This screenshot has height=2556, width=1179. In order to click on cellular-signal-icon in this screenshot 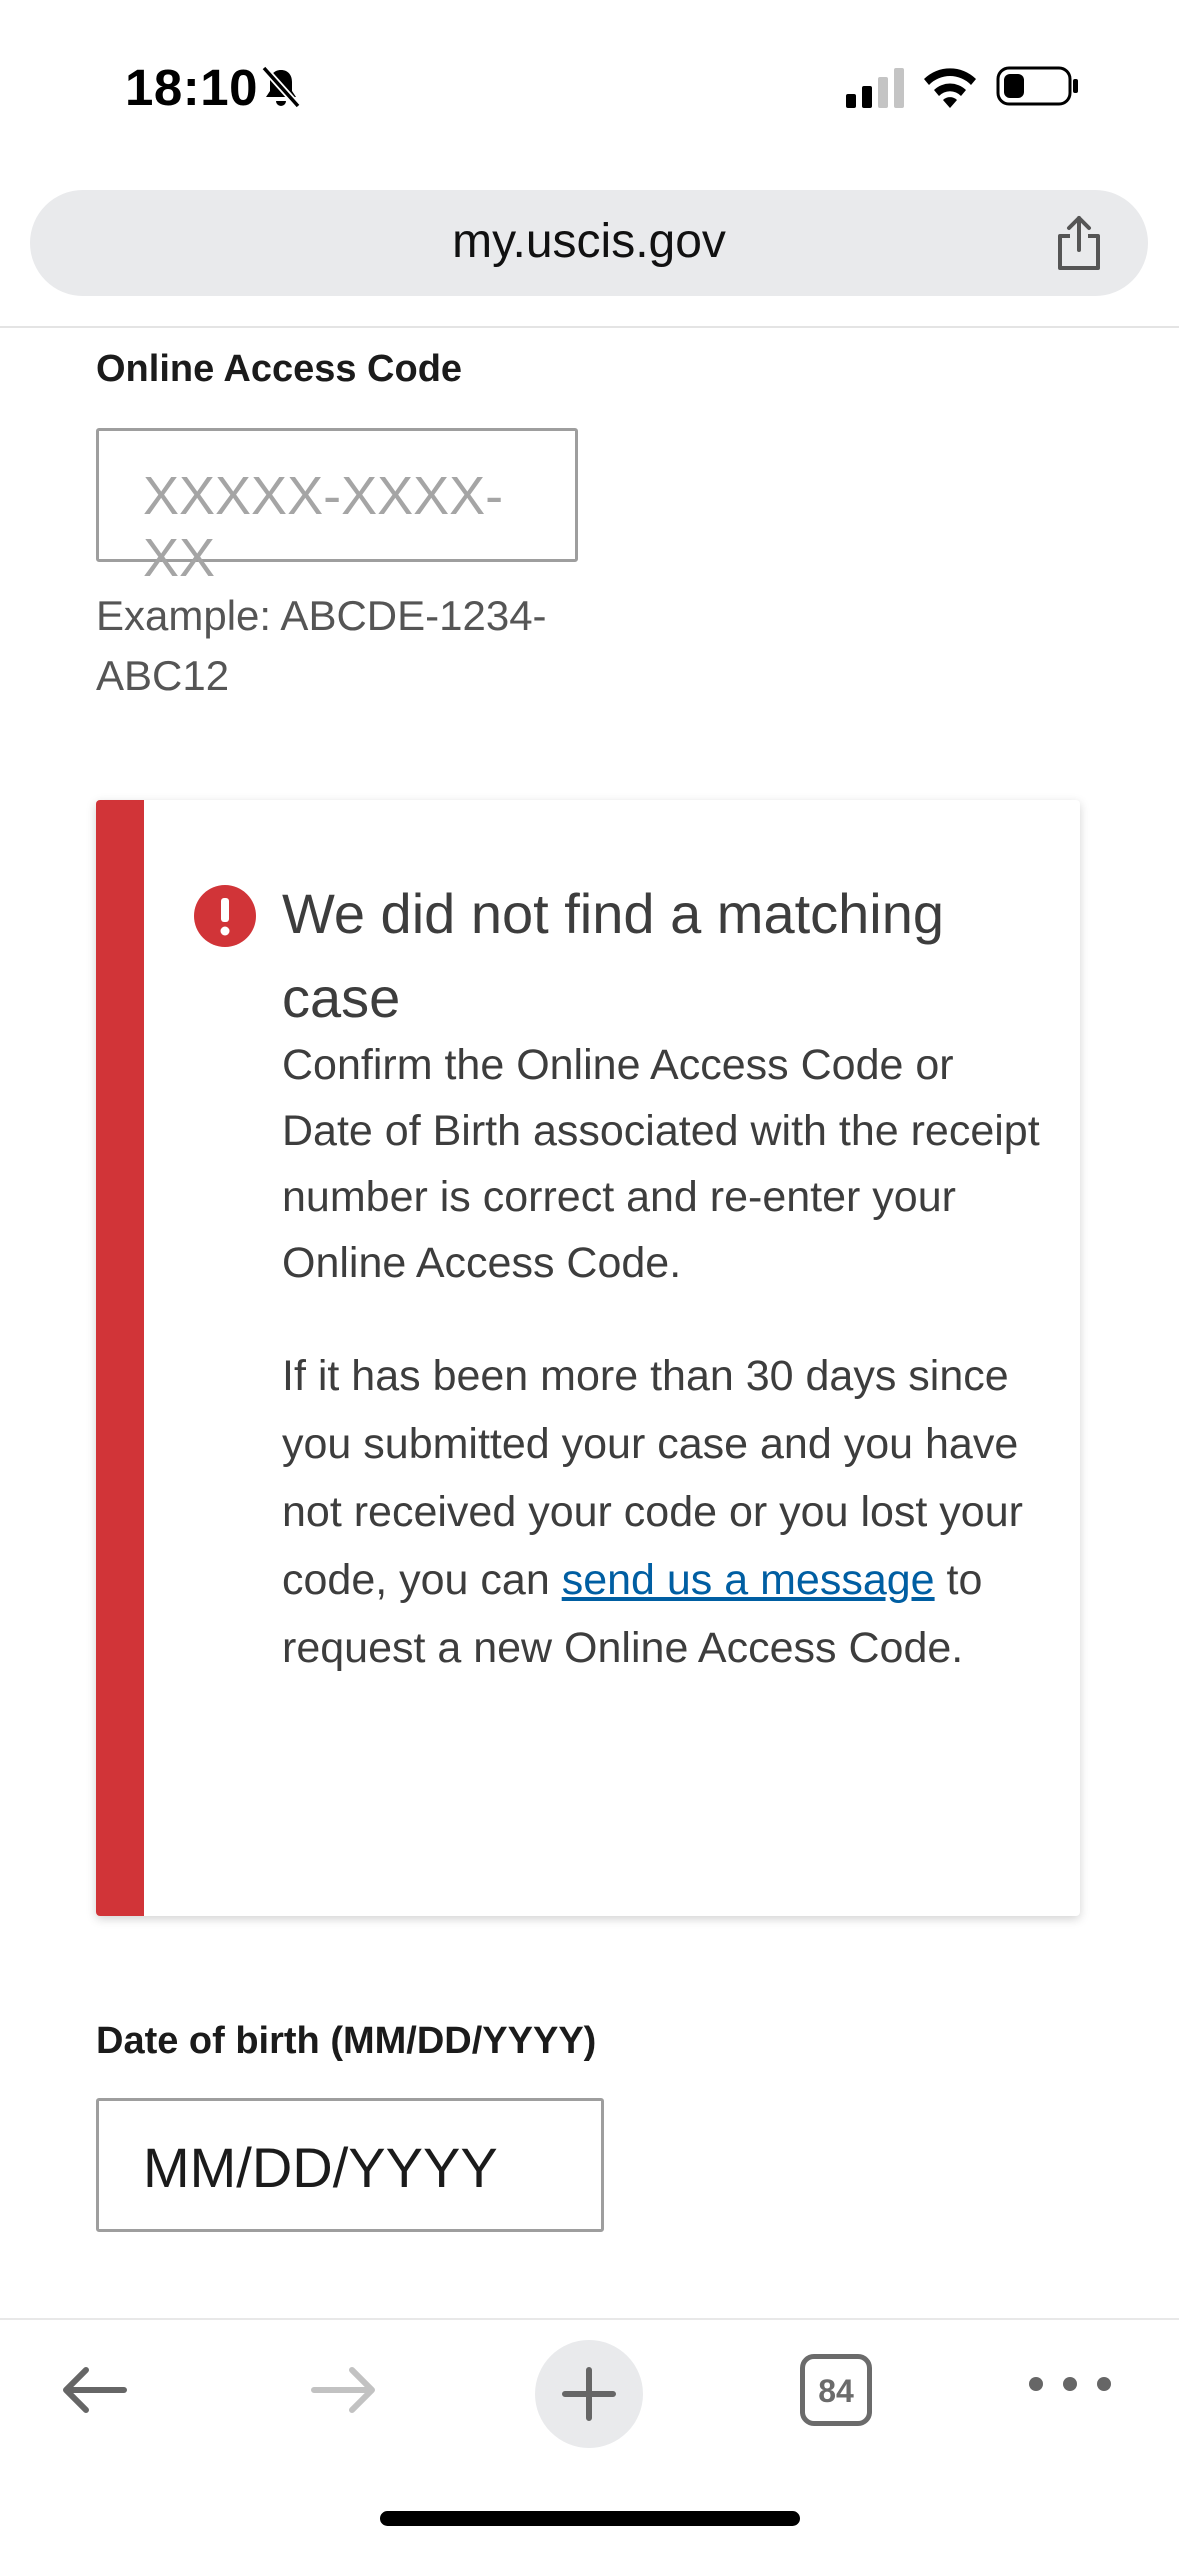, I will do `click(875, 88)`.